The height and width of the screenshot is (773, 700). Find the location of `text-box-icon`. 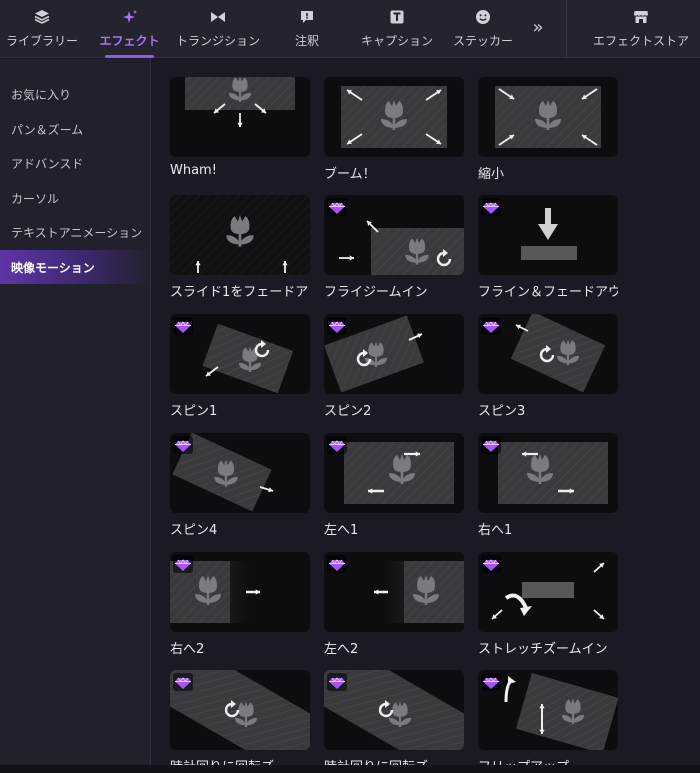

text-box-icon is located at coordinates (397, 17).